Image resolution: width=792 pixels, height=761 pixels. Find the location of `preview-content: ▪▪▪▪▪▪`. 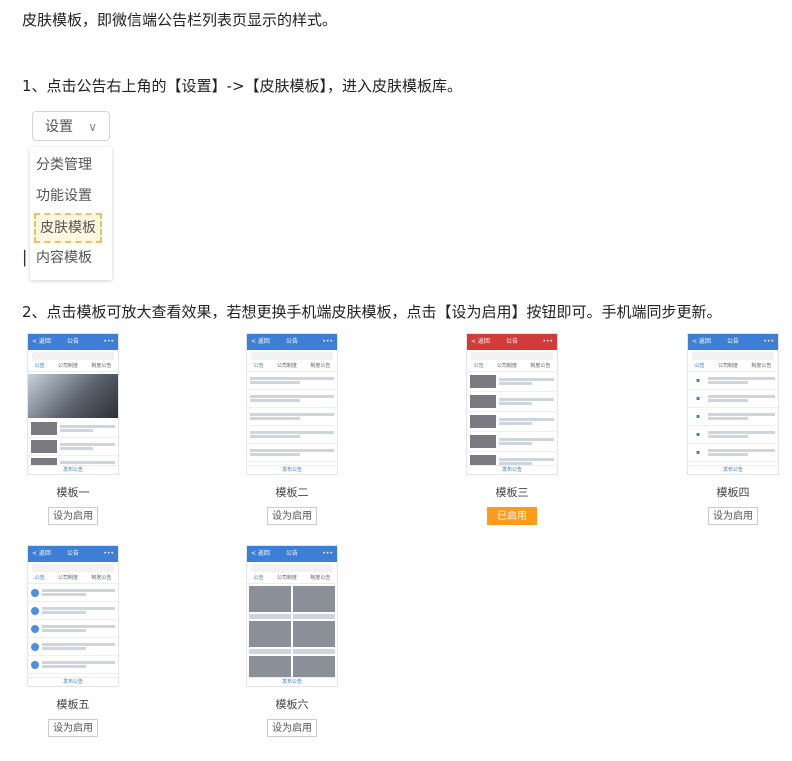

preview-content: ▪▪▪▪▪▪ is located at coordinates (733, 423).